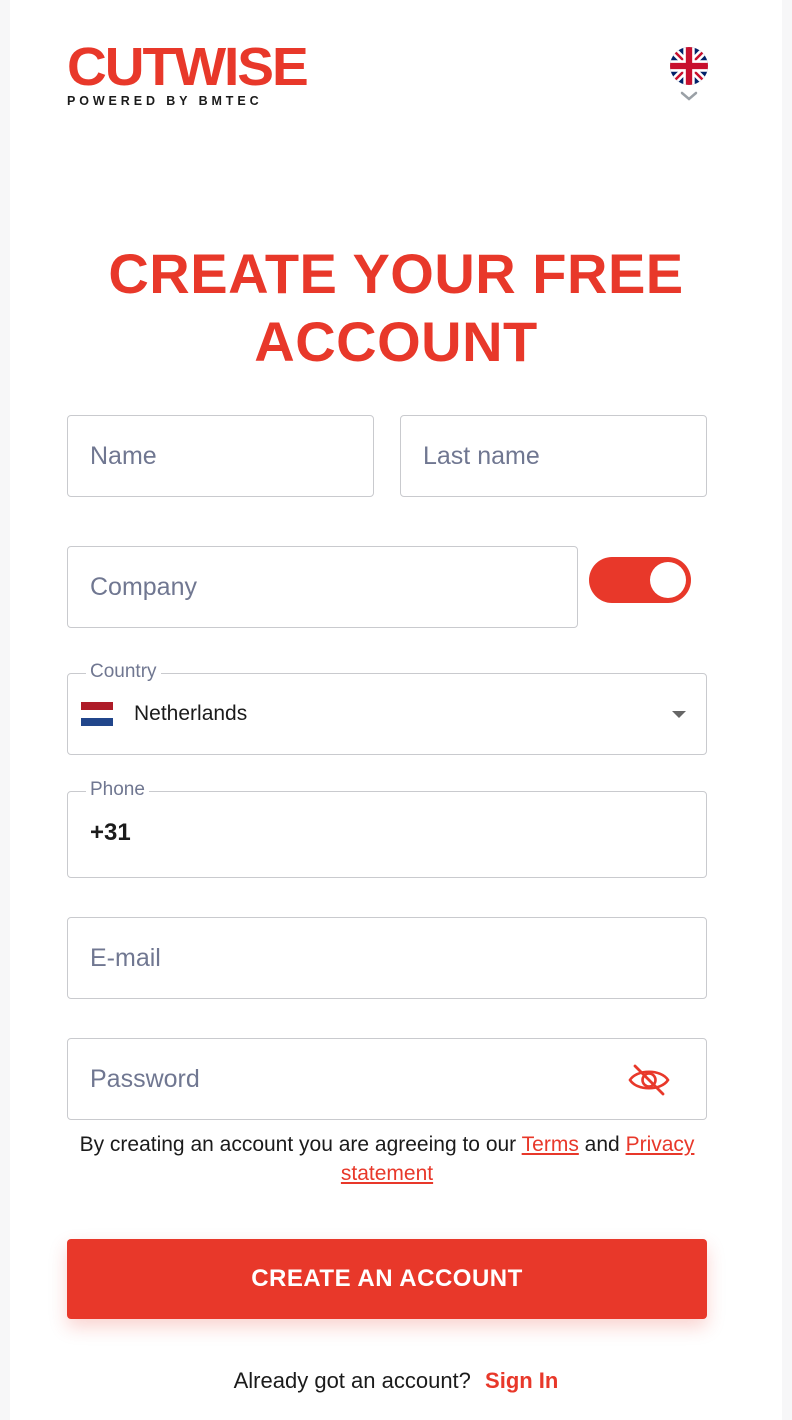  I want to click on uk-flag-icon, so click(689, 66).